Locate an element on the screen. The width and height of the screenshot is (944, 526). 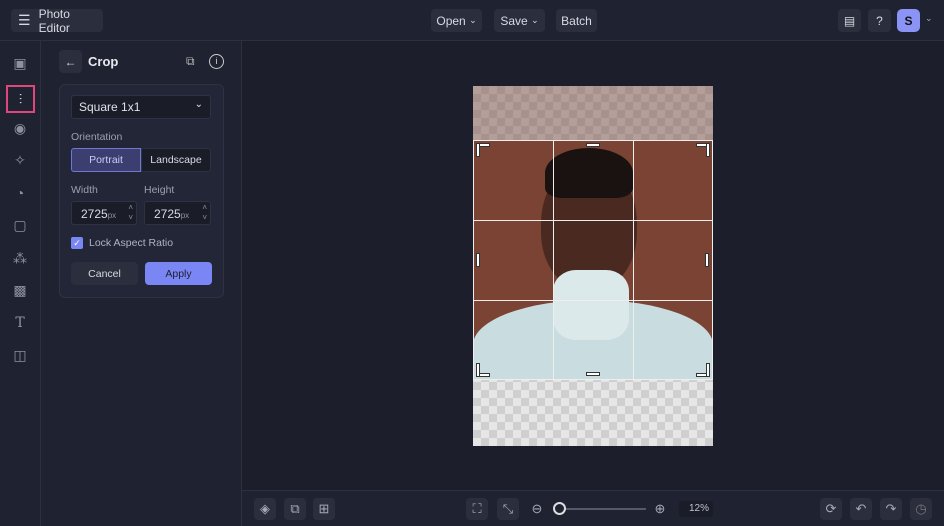
crop-handle-top is located at coordinates (593, 145).